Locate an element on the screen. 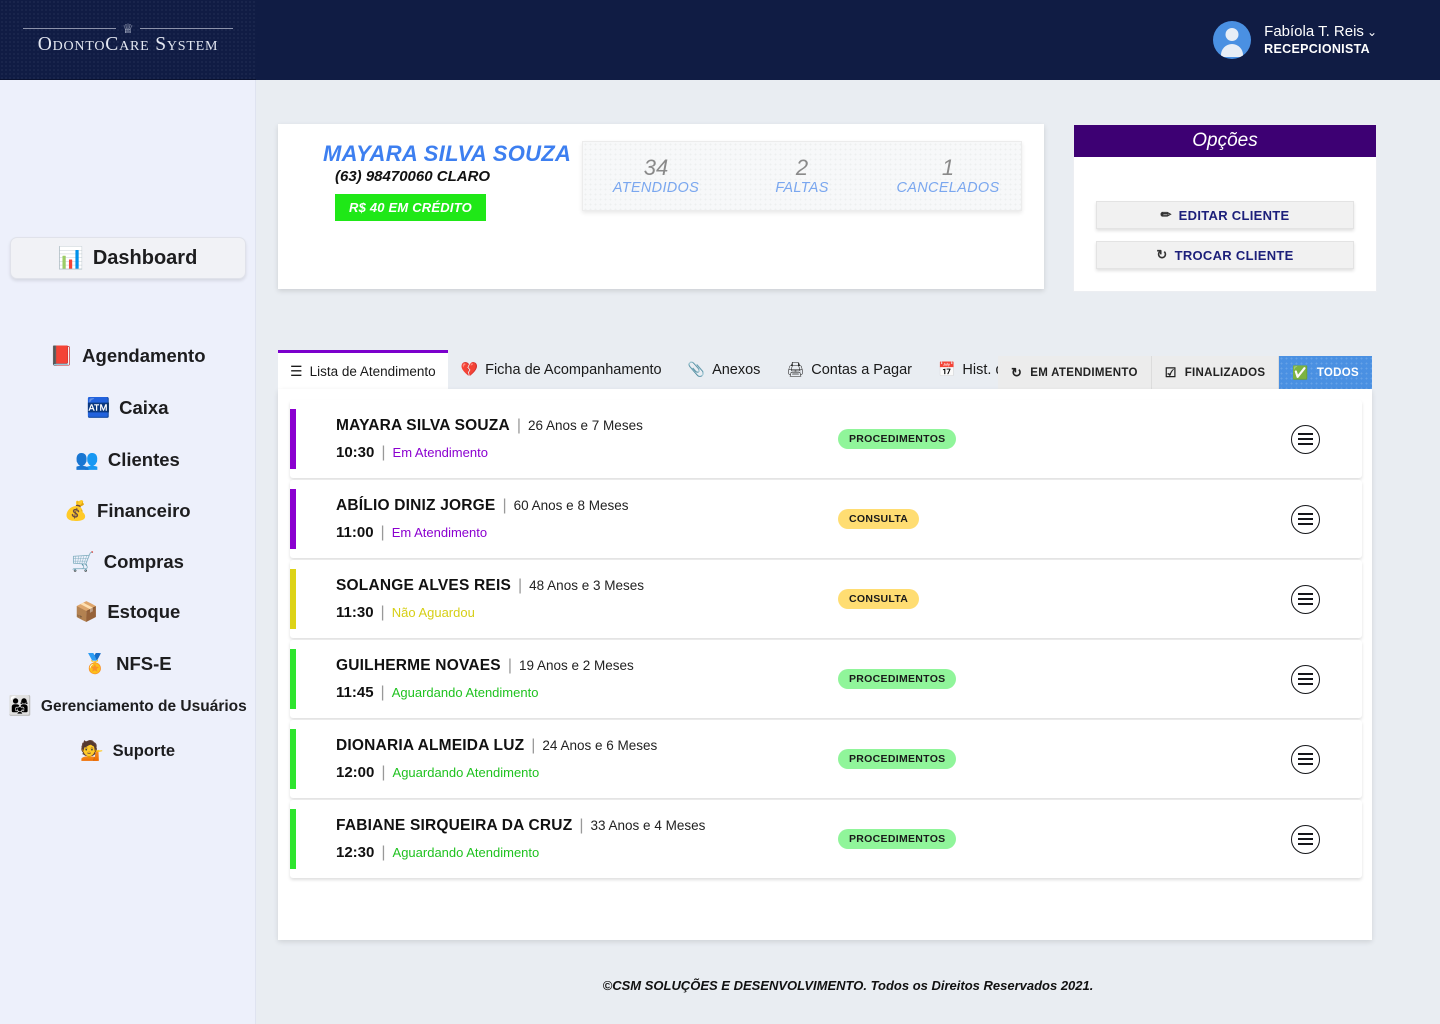 This screenshot has width=1440, height=1024. filter-finalizados: ☑ FINALIZADOS is located at coordinates (1215, 372).